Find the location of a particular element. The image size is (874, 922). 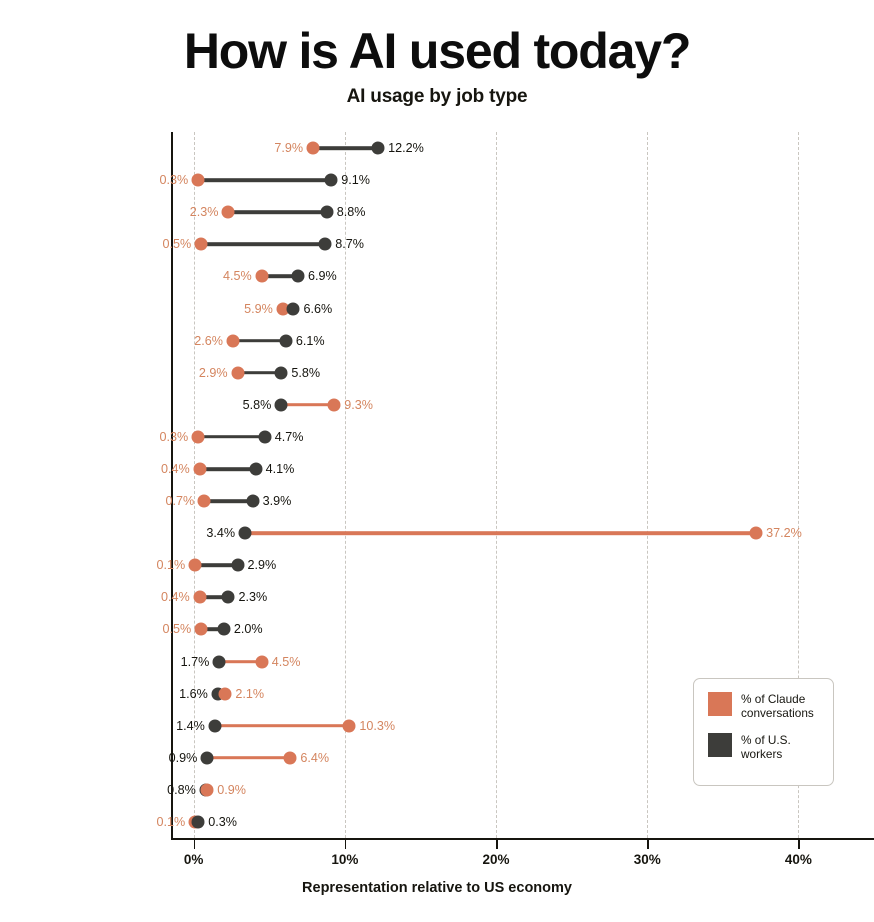

value-label-workers: 9.1% is located at coordinates (355, 180).